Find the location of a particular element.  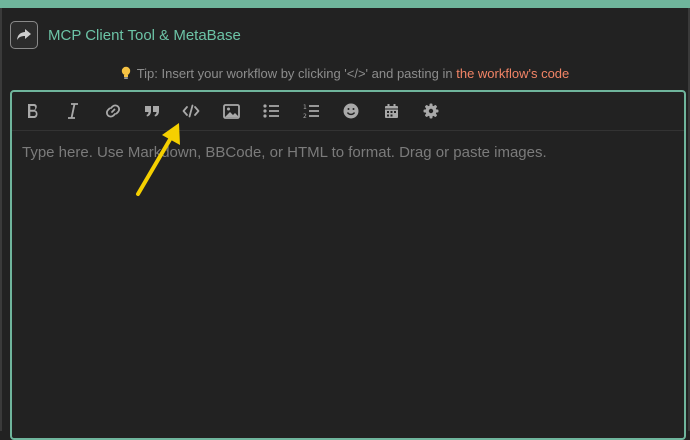

link-icon is located at coordinates (113, 111).